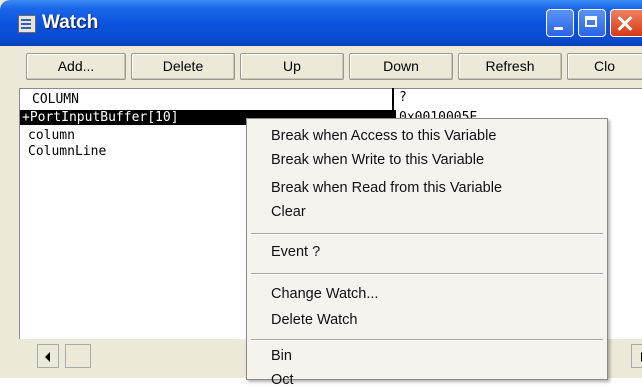 The height and width of the screenshot is (389, 642). Describe the element at coordinates (386, 188) in the screenshot. I see `menu-break-read: Break when Read from this Variable` at that location.